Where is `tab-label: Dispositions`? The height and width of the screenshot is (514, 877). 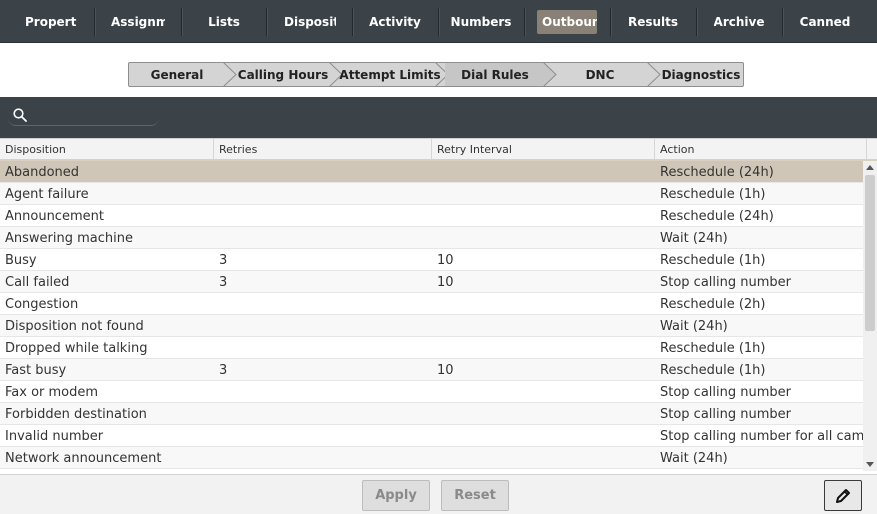
tab-label: Dispositions is located at coordinates (310, 21).